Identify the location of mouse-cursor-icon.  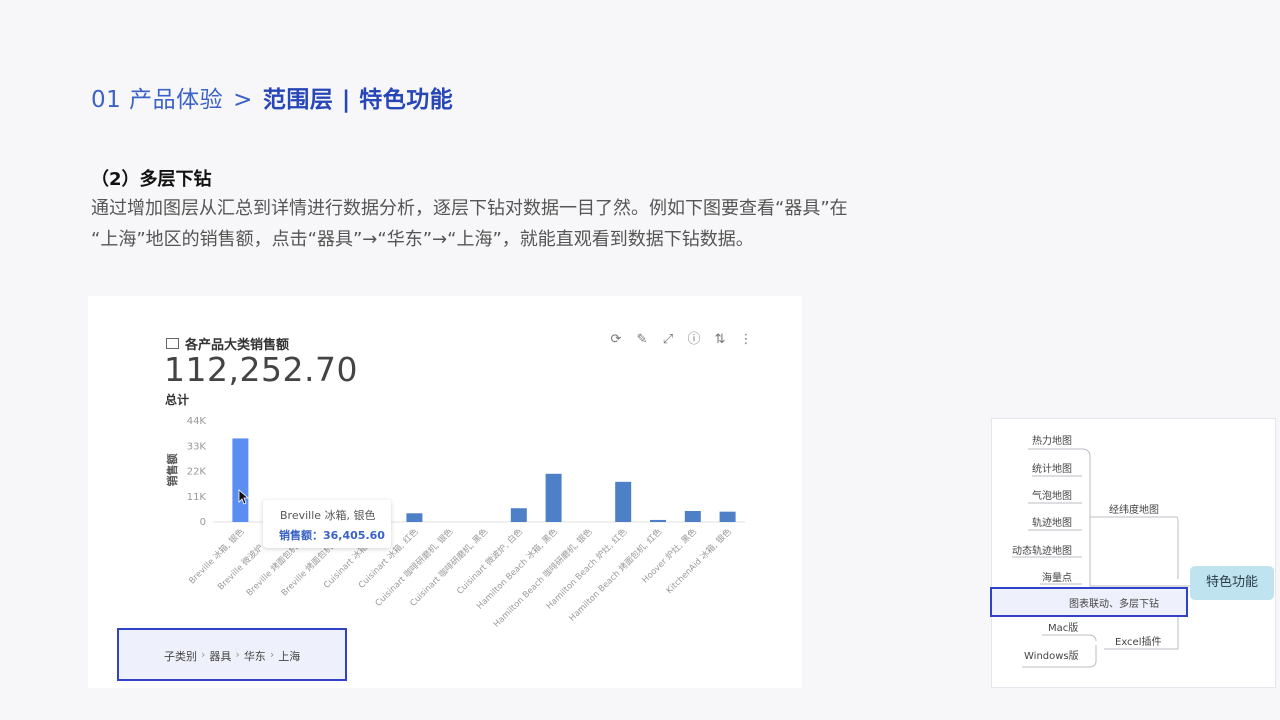
(244, 497).